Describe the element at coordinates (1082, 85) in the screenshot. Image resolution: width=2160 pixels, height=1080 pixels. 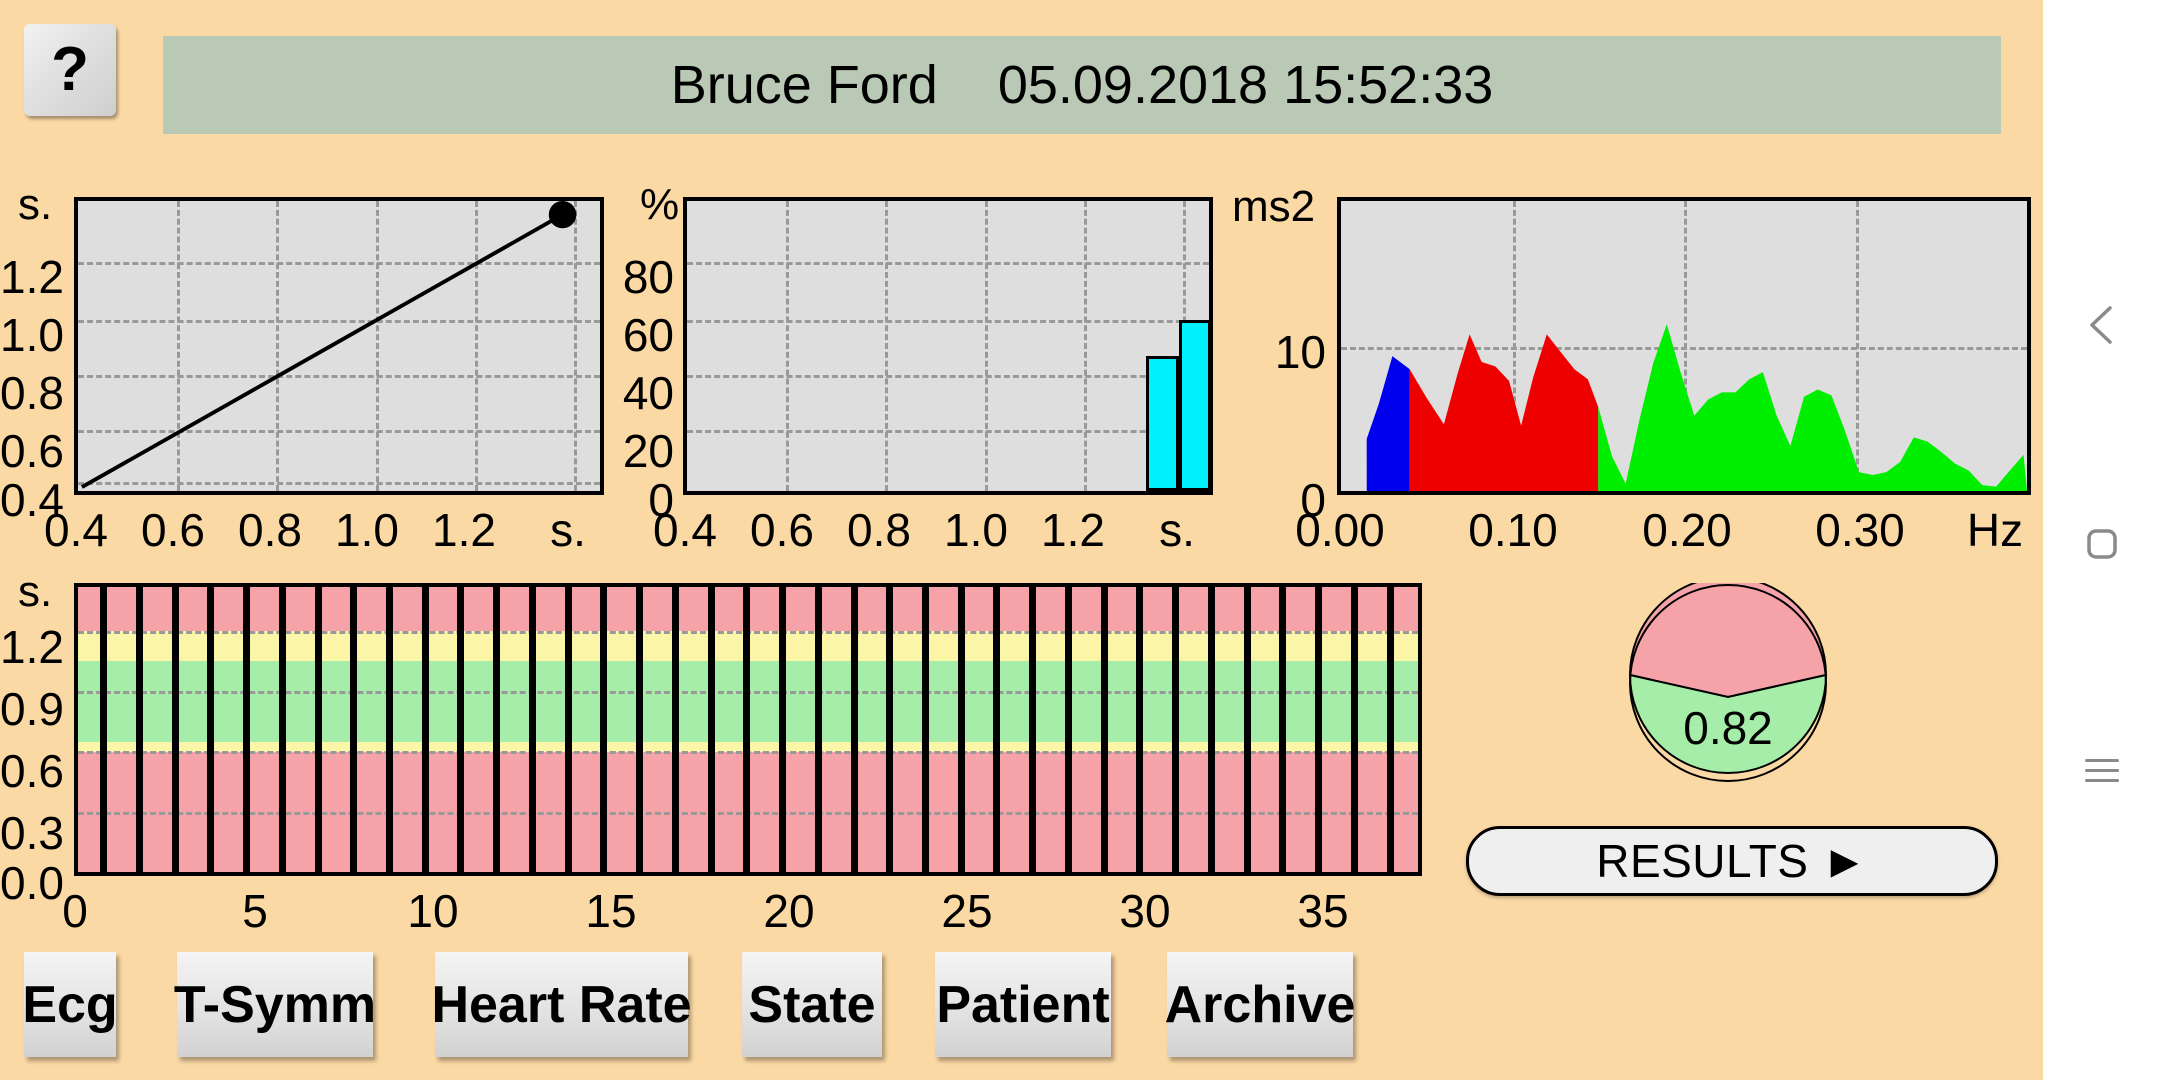
I see `patient-title-bar: Bruce Ford 05.09.2018 15:52:33` at that location.